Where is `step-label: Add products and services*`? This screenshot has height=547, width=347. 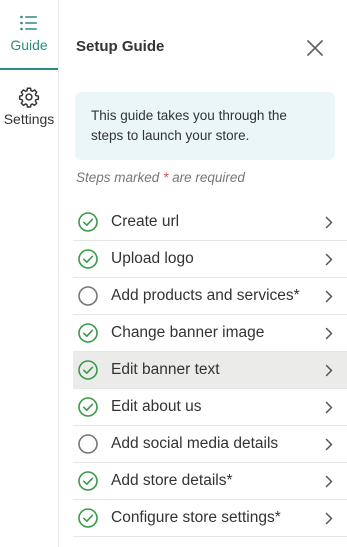
step-label: Add products and services* is located at coordinates (205, 295).